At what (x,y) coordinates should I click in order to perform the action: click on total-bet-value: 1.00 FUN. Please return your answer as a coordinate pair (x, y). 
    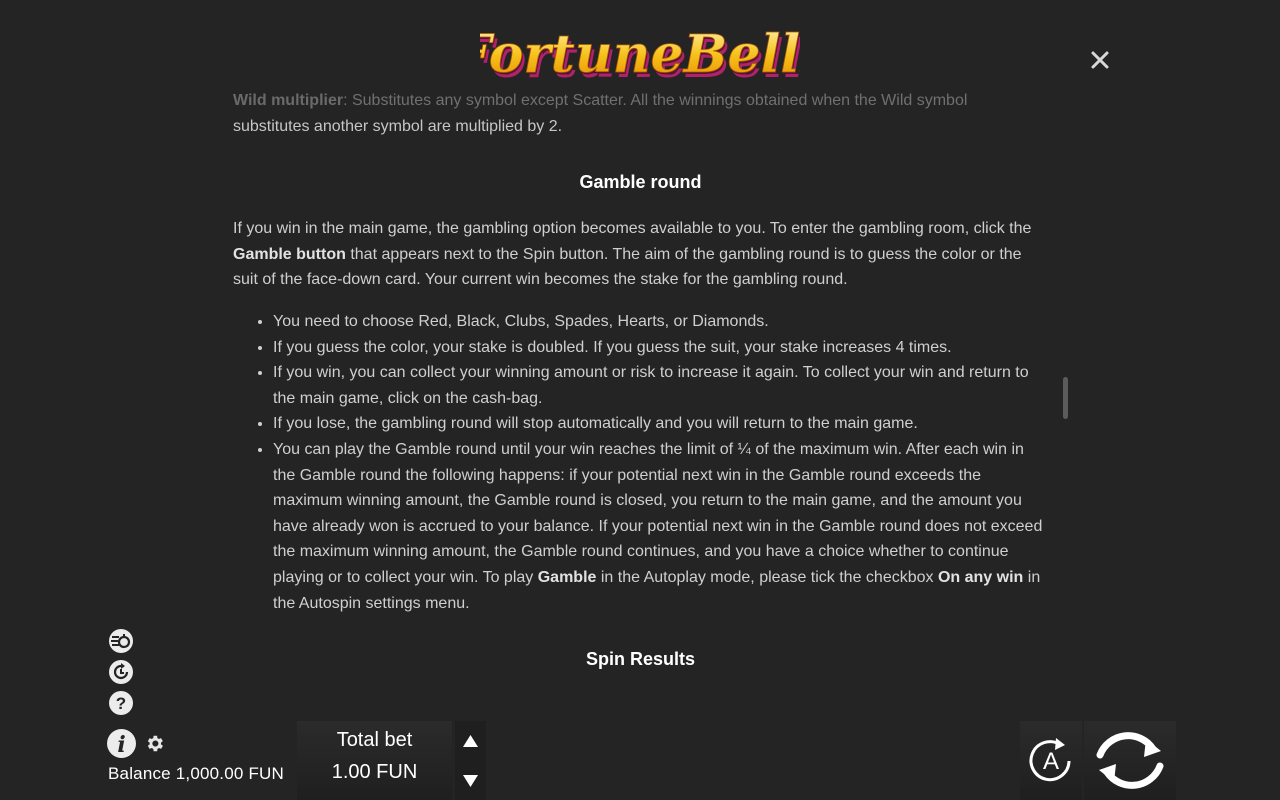
    Looking at the image, I should click on (374, 772).